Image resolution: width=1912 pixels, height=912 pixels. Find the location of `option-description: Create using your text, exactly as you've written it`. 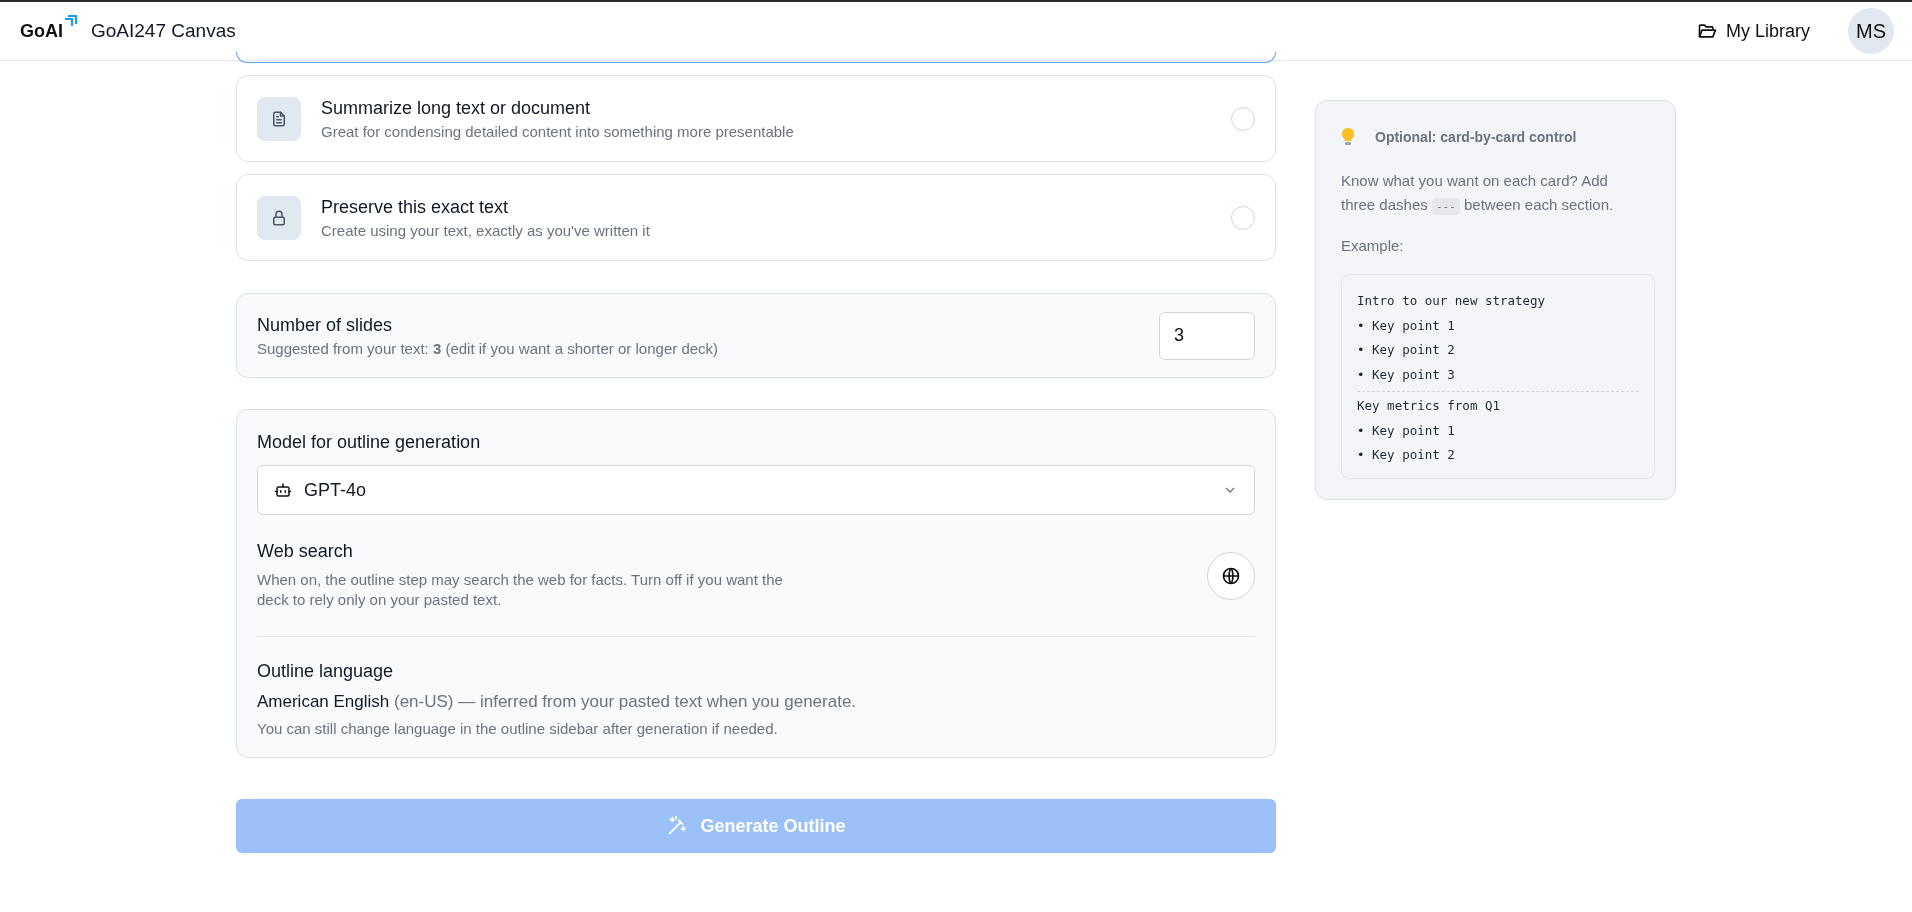

option-description: Create using your text, exactly as you've written it is located at coordinates (486, 230).